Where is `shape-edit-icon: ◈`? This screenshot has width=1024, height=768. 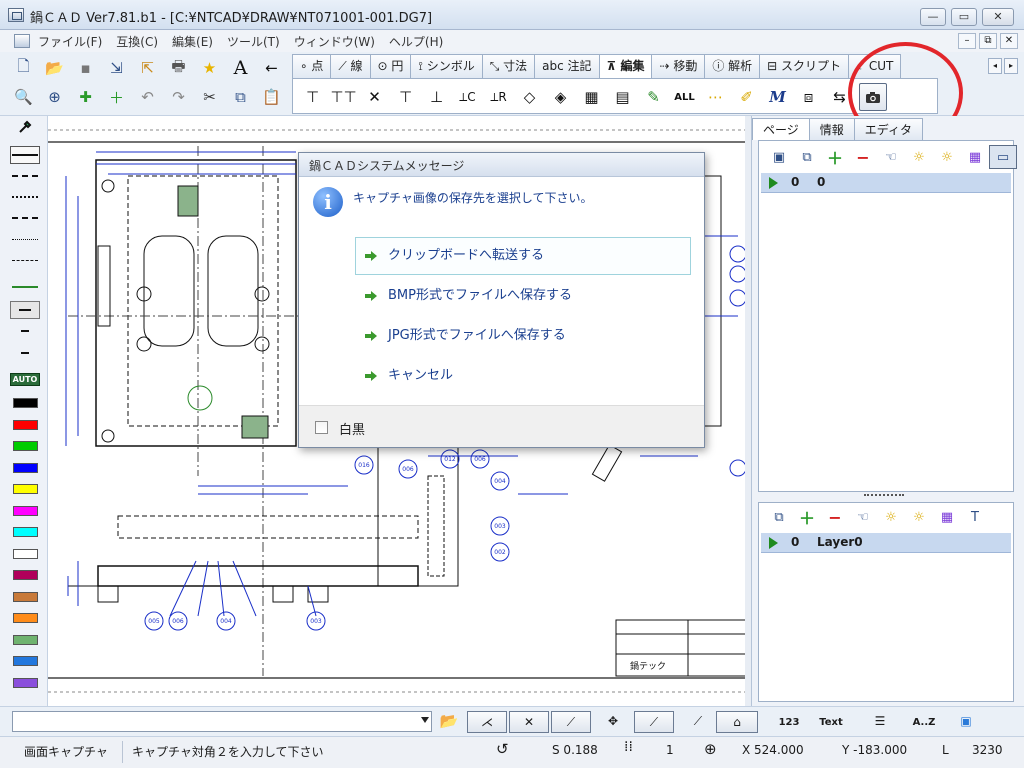
shape-edit-icon: ◈ is located at coordinates (560, 97).